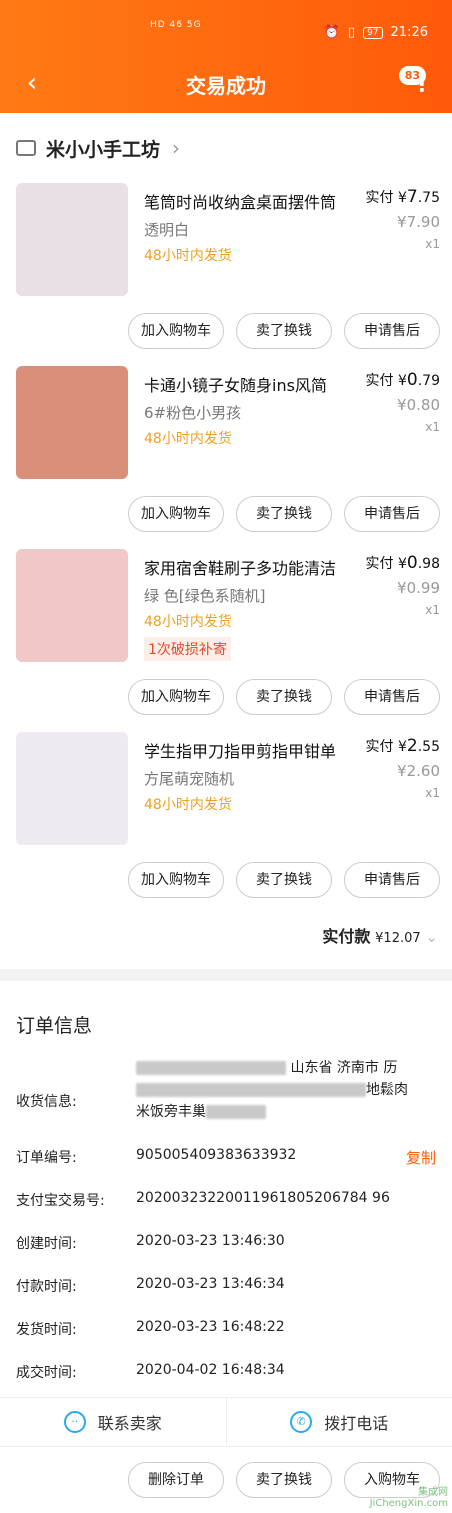  I want to click on alarm-icon: ⏰, so click(332, 32).